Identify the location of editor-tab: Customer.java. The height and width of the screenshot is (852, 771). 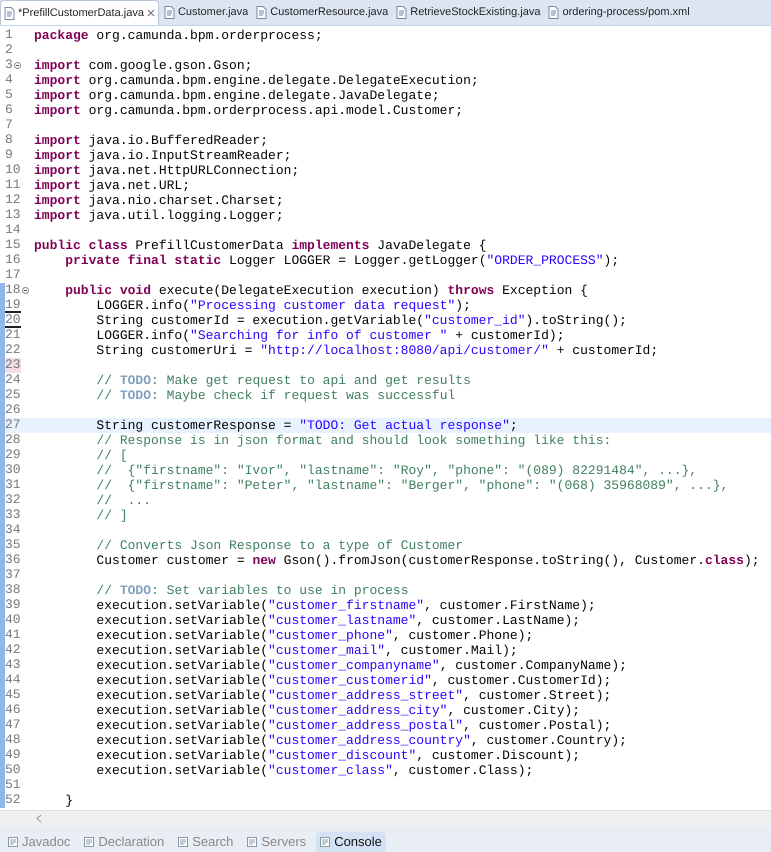
(206, 12).